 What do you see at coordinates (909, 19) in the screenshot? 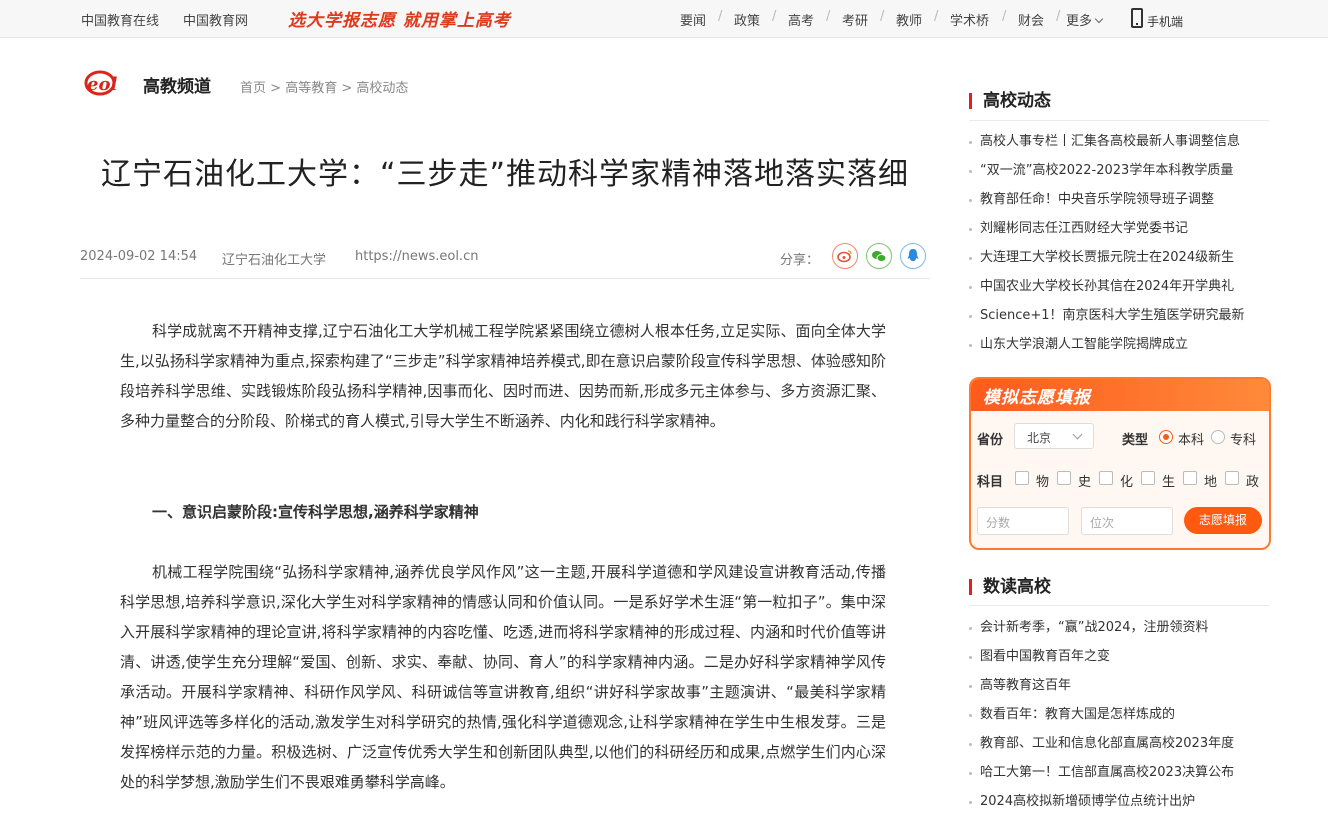
I see `nav-item: 教师` at bounding box center [909, 19].